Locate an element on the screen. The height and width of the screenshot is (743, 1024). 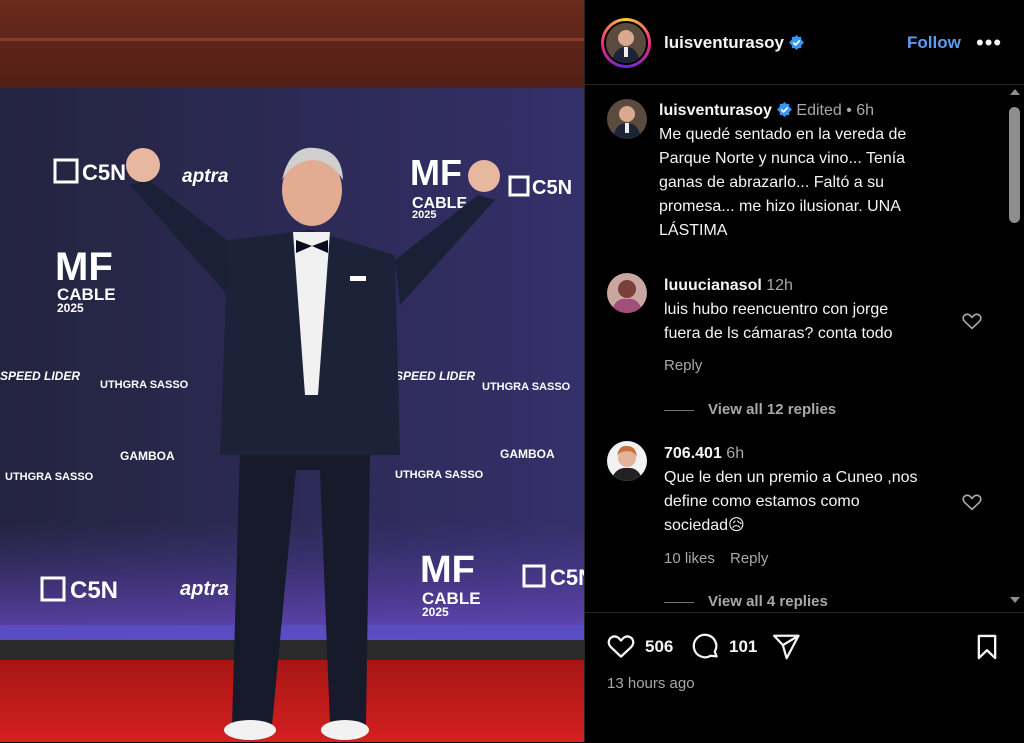
caption-line: LÁSTIMA is located at coordinates (693, 230).